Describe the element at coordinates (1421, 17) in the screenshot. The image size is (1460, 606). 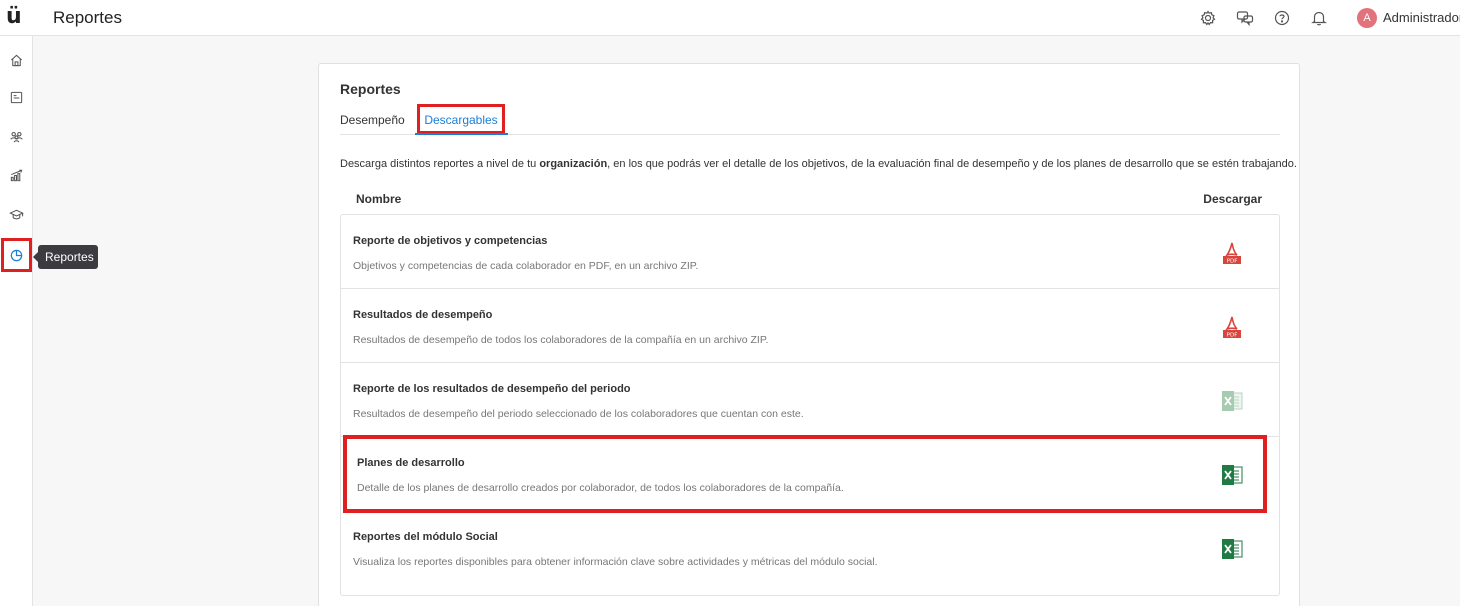
I see `user-name: Administrador` at that location.